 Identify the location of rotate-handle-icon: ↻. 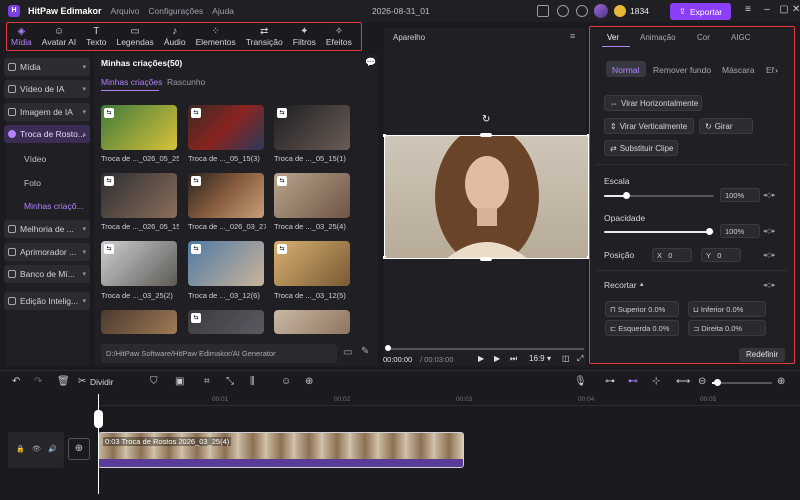
(486, 119).